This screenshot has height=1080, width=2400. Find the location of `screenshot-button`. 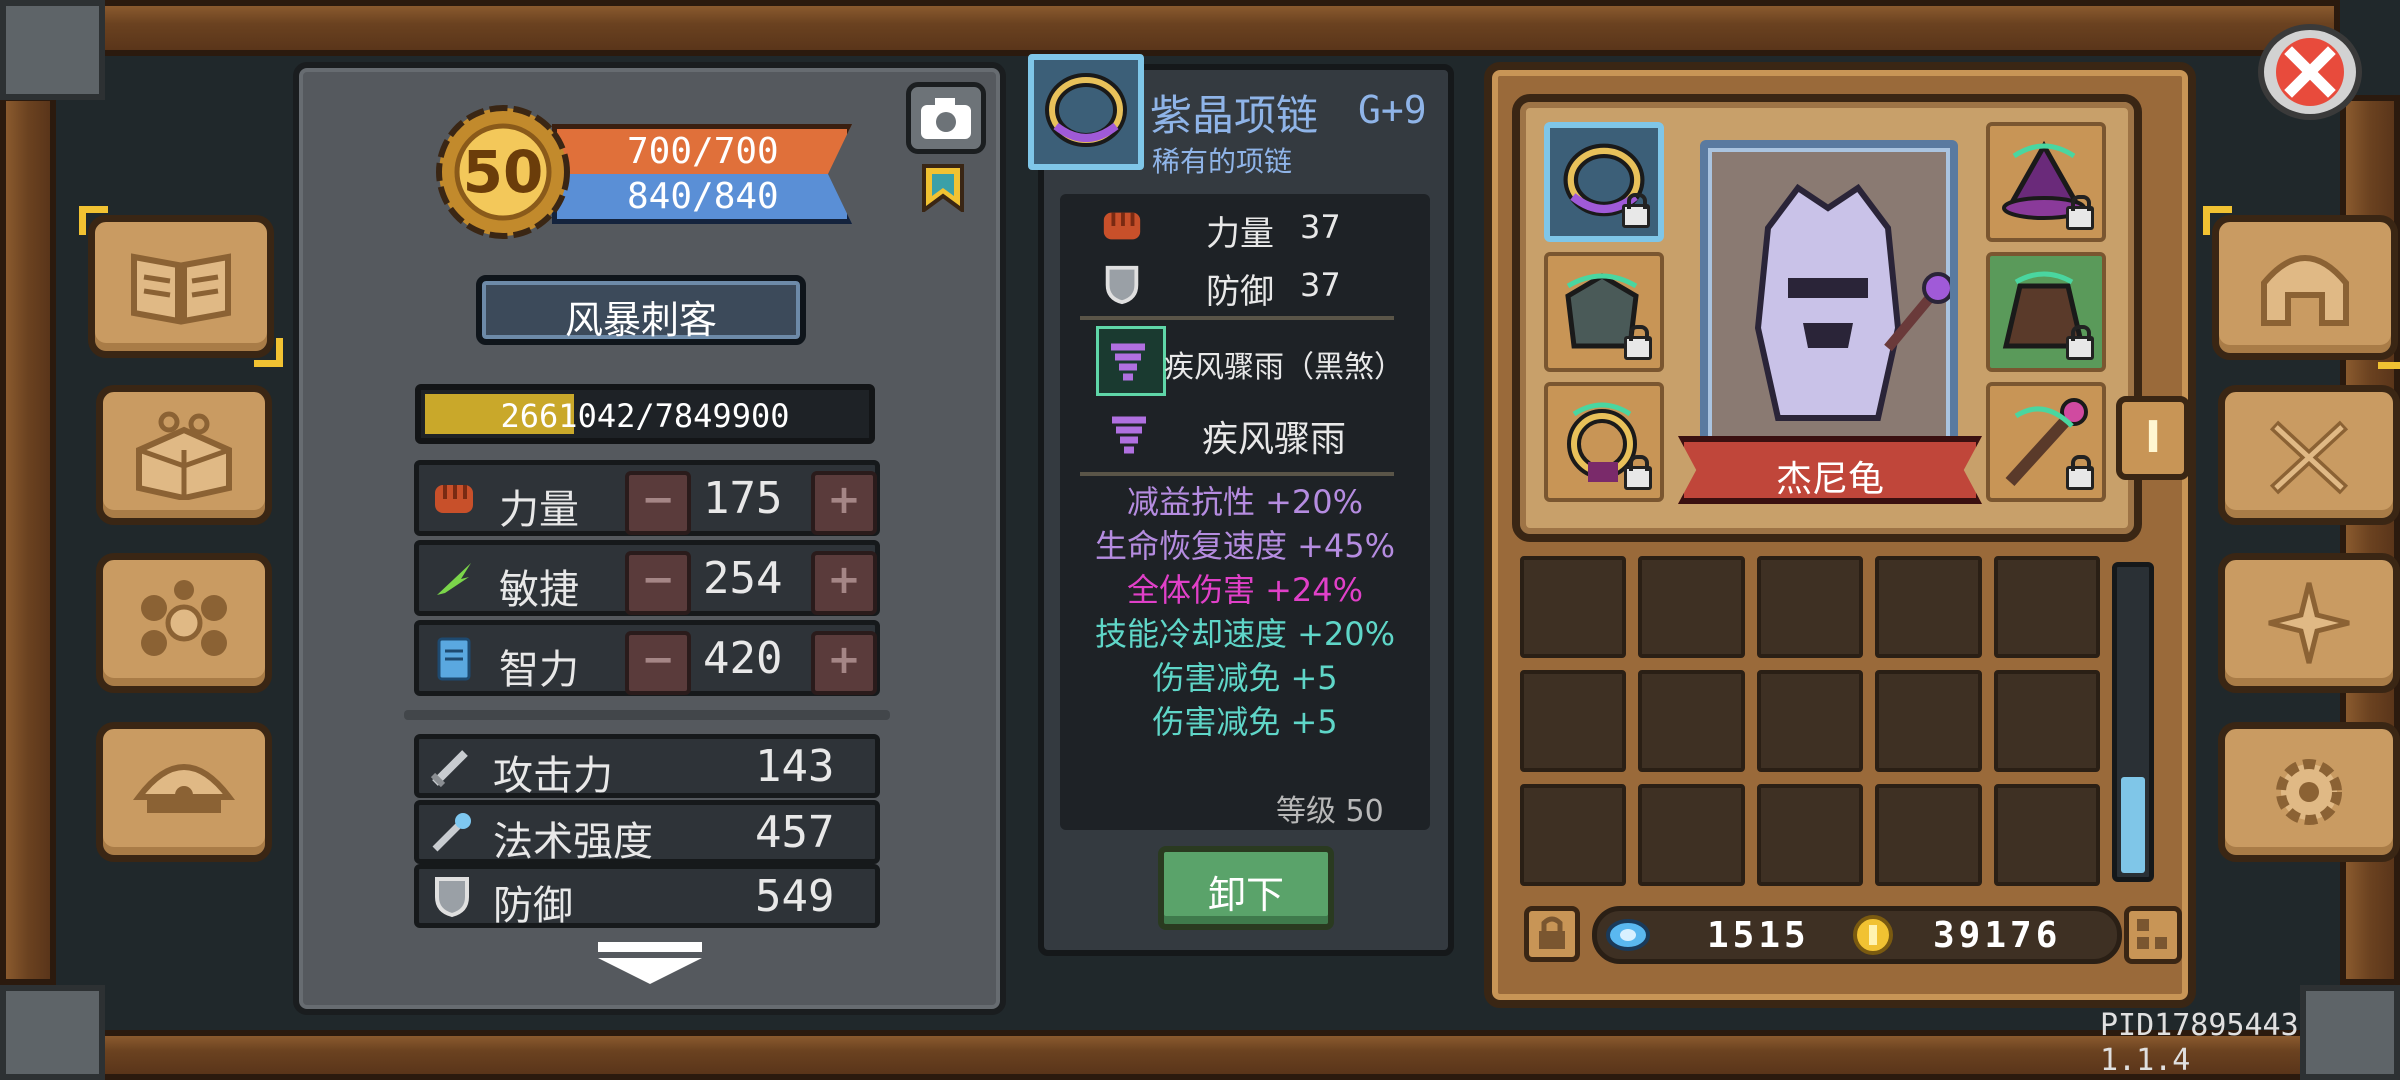

screenshot-button is located at coordinates (946, 118).